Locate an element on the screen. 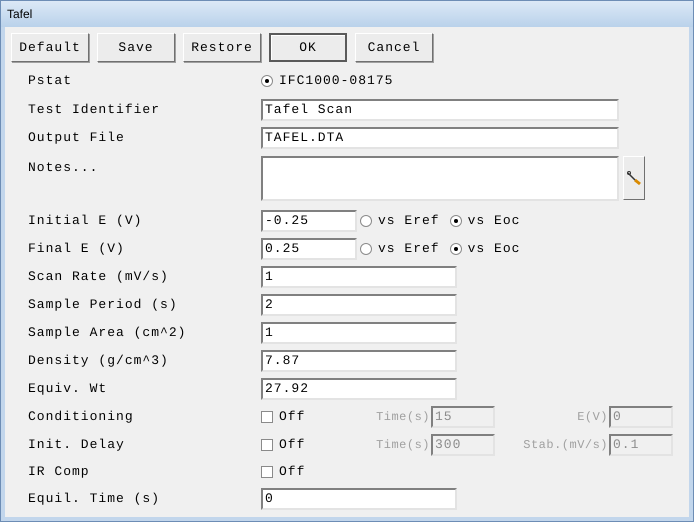 The height and width of the screenshot is (522, 694). field-label: Pstat is located at coordinates (51, 81).